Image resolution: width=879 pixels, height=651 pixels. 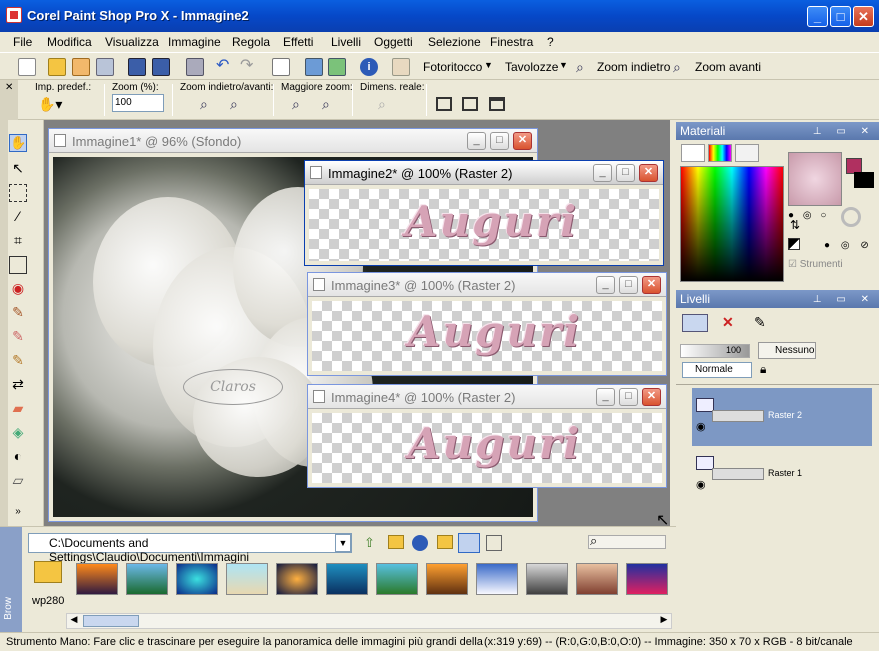 I want to click on zoom-in-small-icon: ⌕, so click(x=234, y=104).